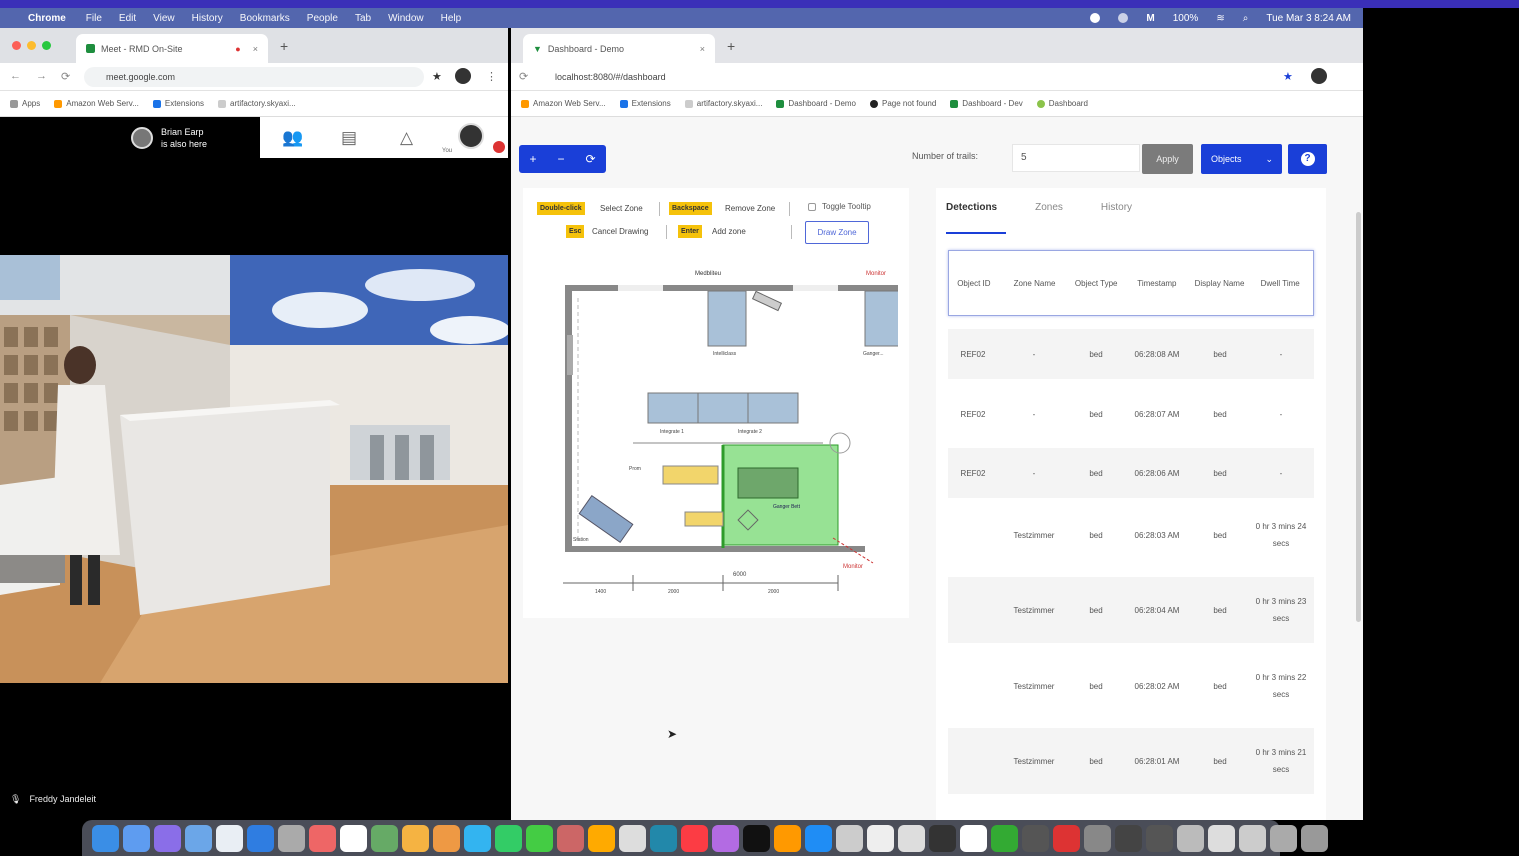 The height and width of the screenshot is (856, 1519). I want to click on num-trails-input: 5, so click(1076, 158).